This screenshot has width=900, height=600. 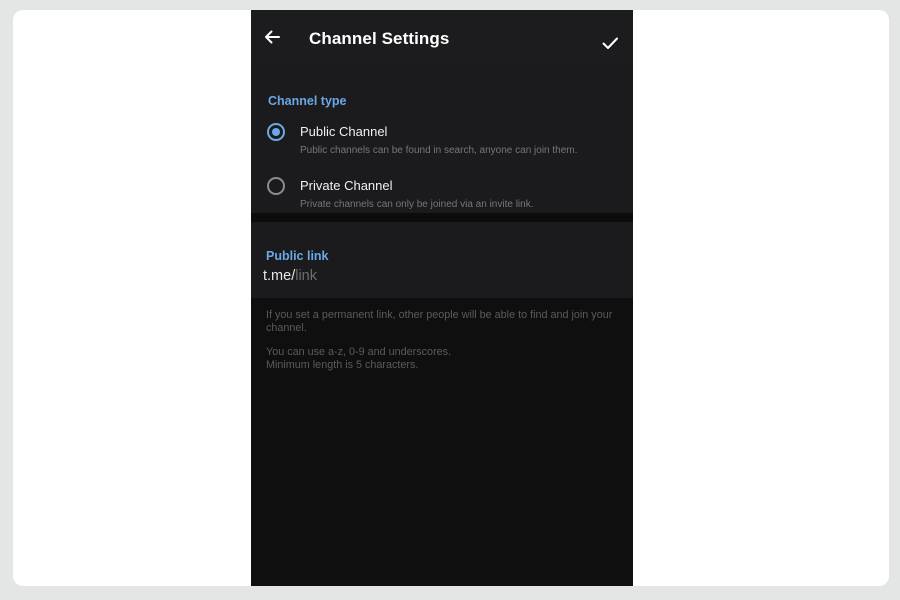 What do you see at coordinates (279, 276) in the screenshot?
I see `link-prefix: t.me/` at bounding box center [279, 276].